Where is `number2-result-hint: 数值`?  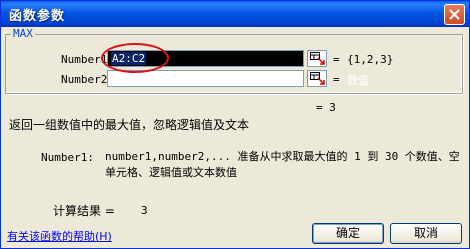
number2-result-hint: 数值 is located at coordinates (358, 80).